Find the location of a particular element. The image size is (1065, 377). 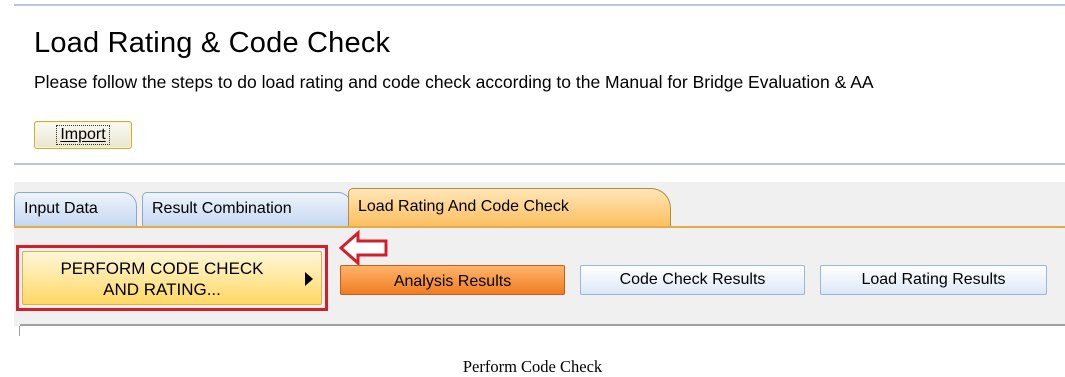

import-button: Import is located at coordinates (83, 135).